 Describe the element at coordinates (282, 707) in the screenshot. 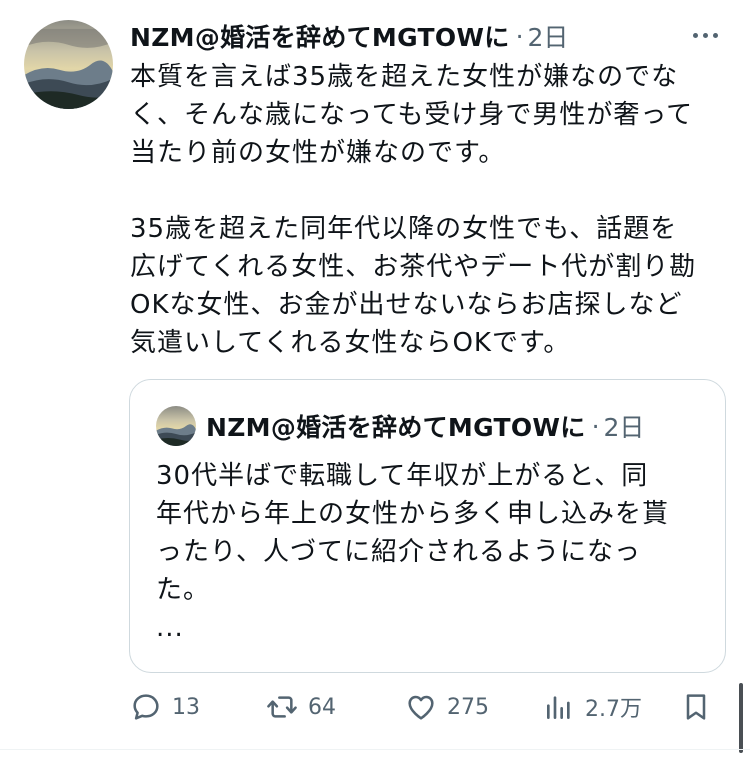

I see `retweet-icon` at that location.